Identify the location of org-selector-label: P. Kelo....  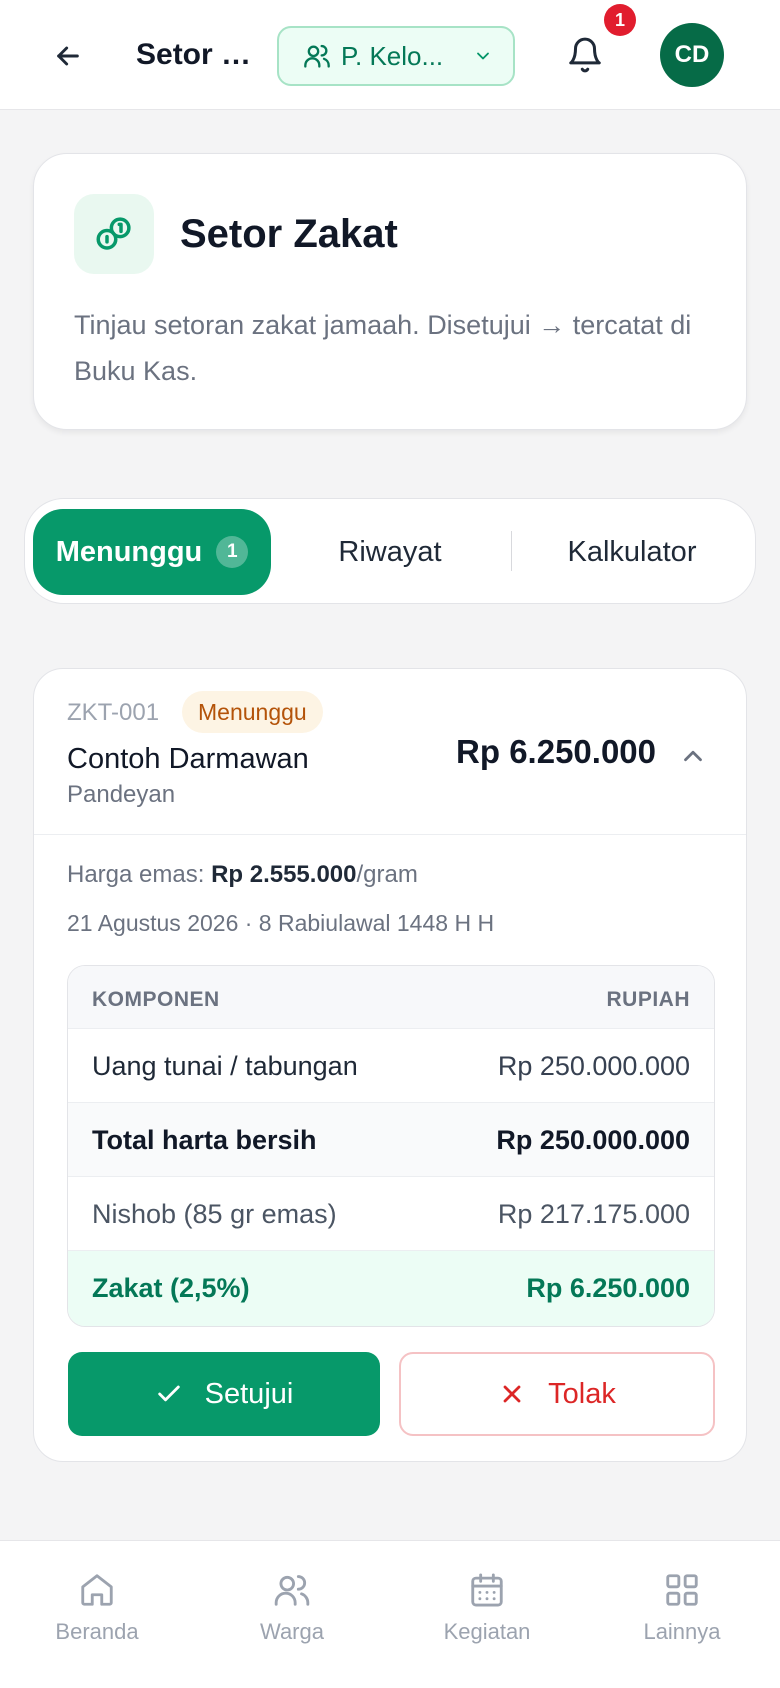
(392, 55).